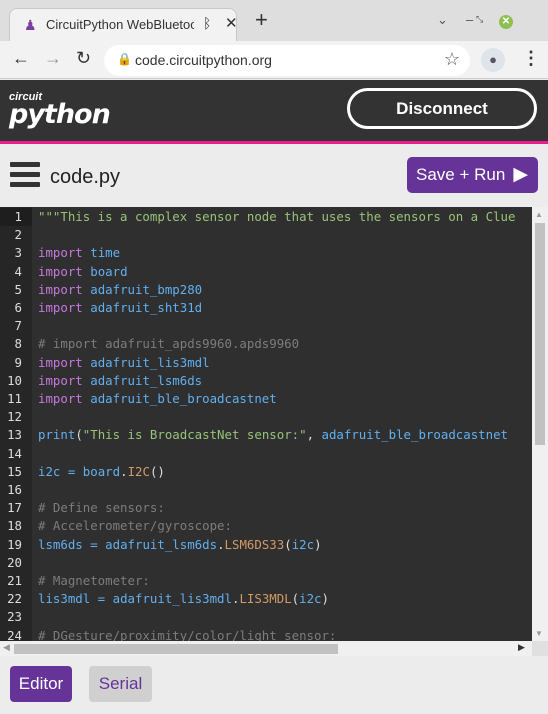 The image size is (548, 714). What do you see at coordinates (231, 23) in the screenshot?
I see `close-icon: ✕` at bounding box center [231, 23].